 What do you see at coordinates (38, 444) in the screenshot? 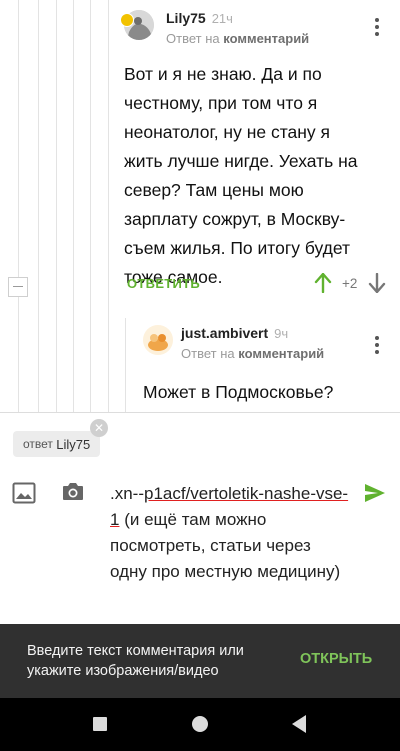
I see `reply-chip-prefix: ответ` at bounding box center [38, 444].